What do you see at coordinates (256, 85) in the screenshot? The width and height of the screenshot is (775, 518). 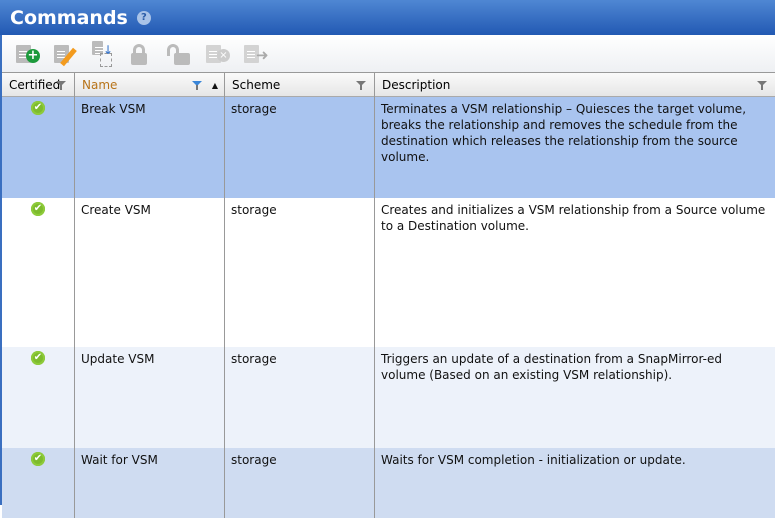 I see `column-label: Scheme` at bounding box center [256, 85].